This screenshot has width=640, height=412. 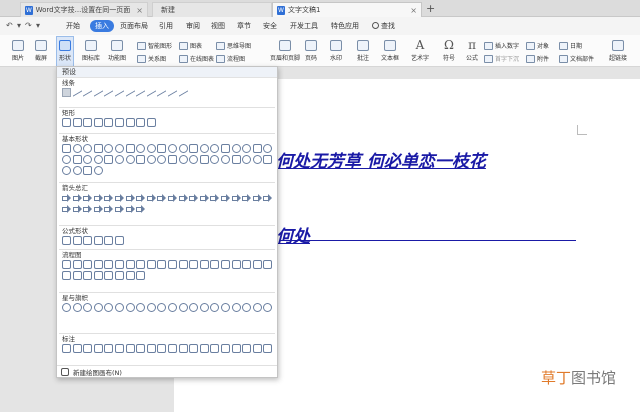 I want to click on symbol-button: Ω 符号, so click(x=449, y=50).